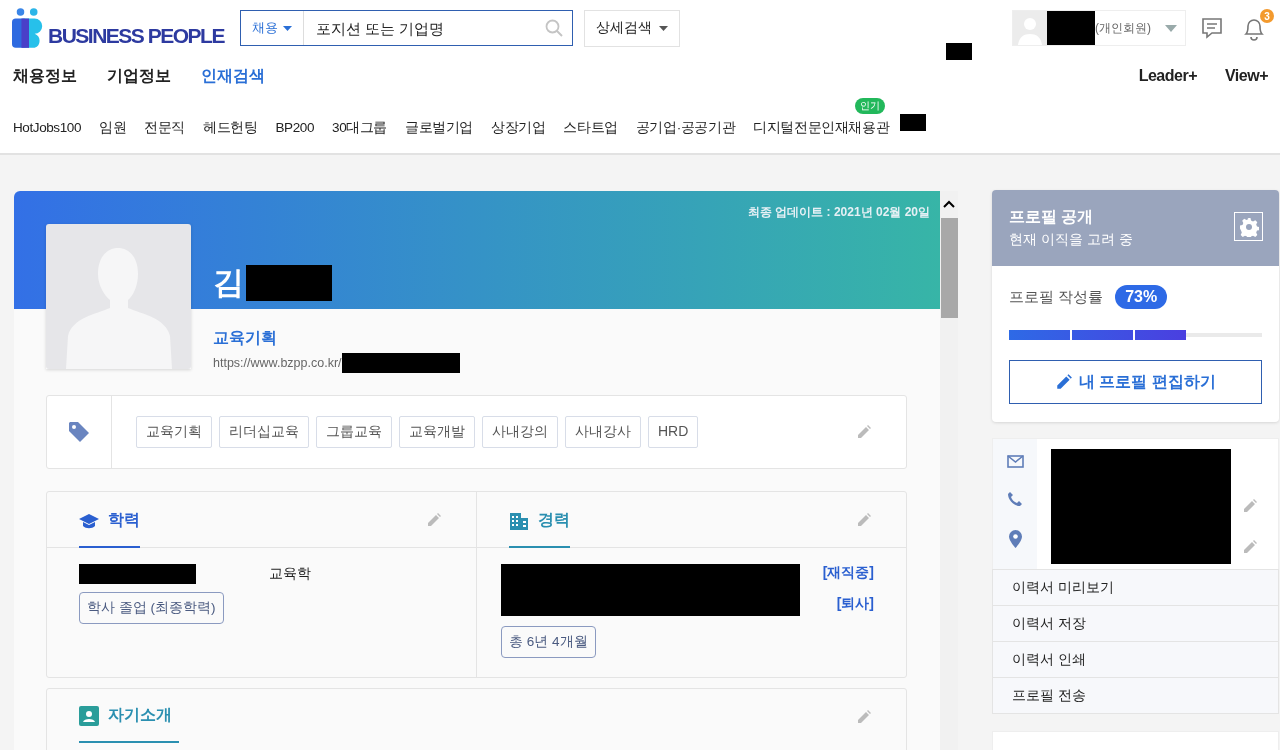 The width and height of the screenshot is (1280, 750). I want to click on employment-status: [재직중], so click(848, 573).